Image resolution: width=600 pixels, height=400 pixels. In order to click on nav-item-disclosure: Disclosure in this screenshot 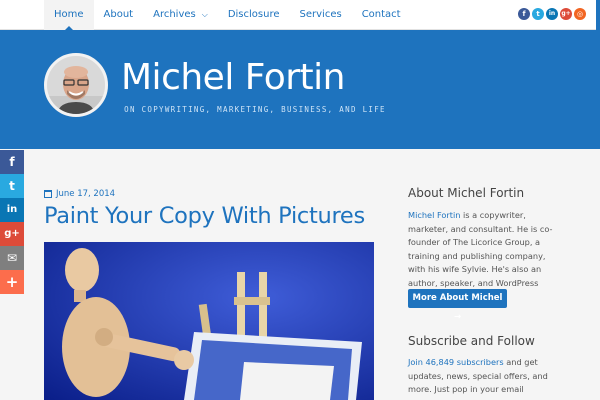, I will do `click(254, 15)`.